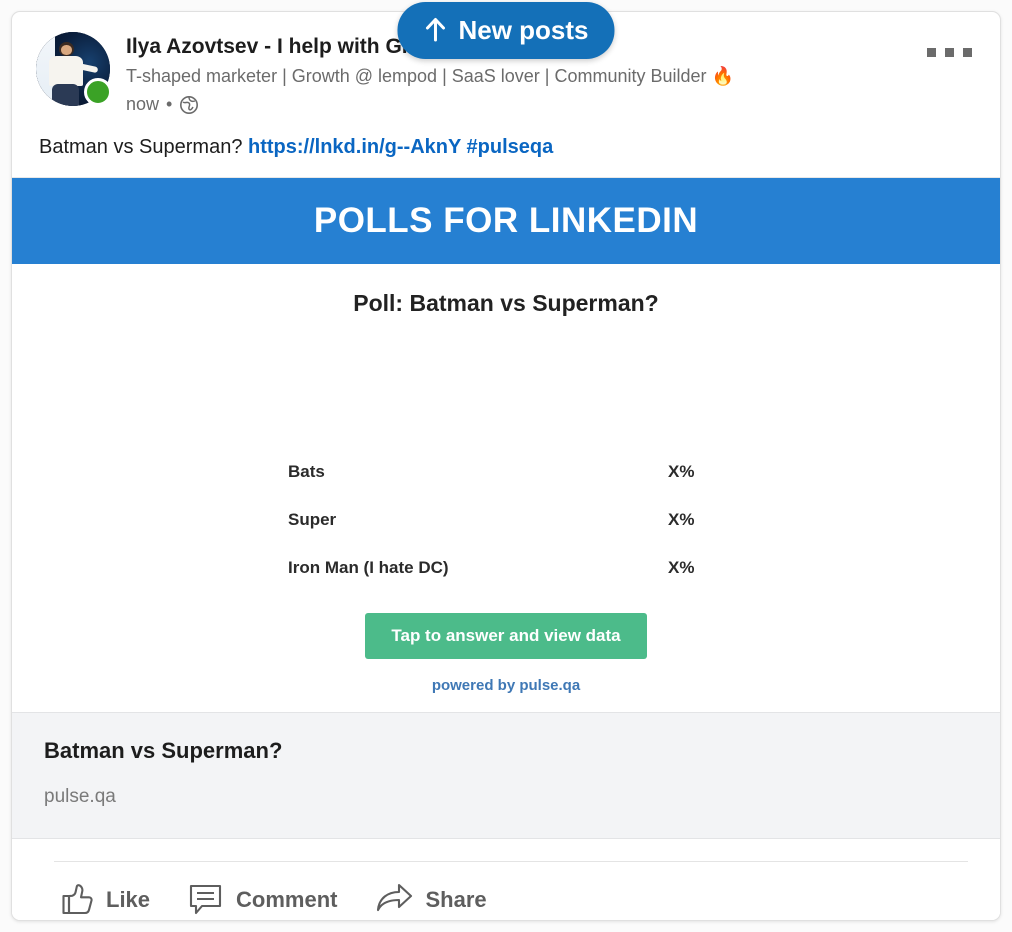  I want to click on comment-label: Comment, so click(287, 900).